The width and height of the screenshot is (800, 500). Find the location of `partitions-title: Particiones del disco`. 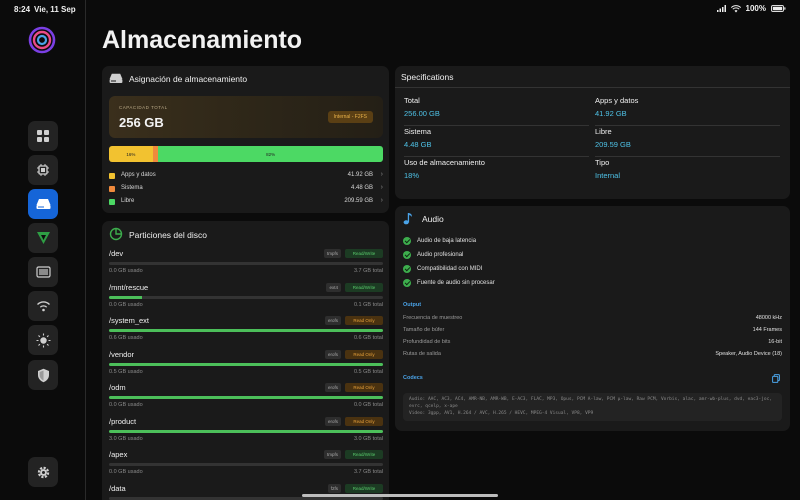

partitions-title: Particiones del disco is located at coordinates (168, 235).